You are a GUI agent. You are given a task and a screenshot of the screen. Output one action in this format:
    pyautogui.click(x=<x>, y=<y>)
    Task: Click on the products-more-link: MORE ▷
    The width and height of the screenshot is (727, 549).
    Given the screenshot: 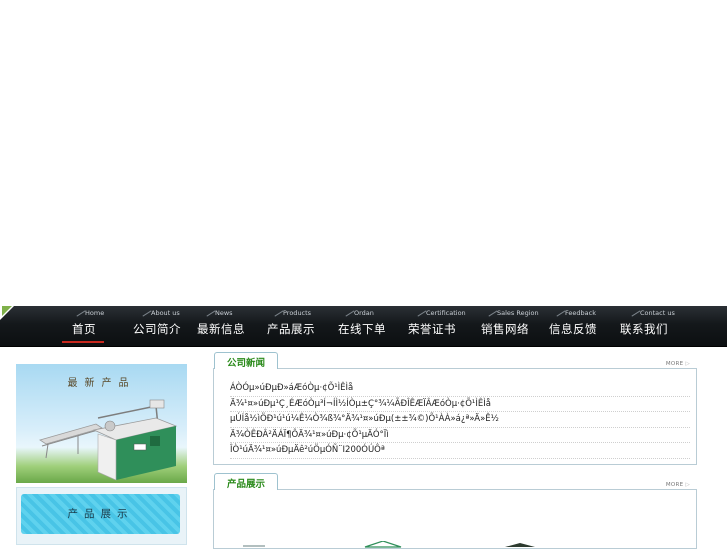 What is the action you would take?
    pyautogui.click(x=678, y=485)
    